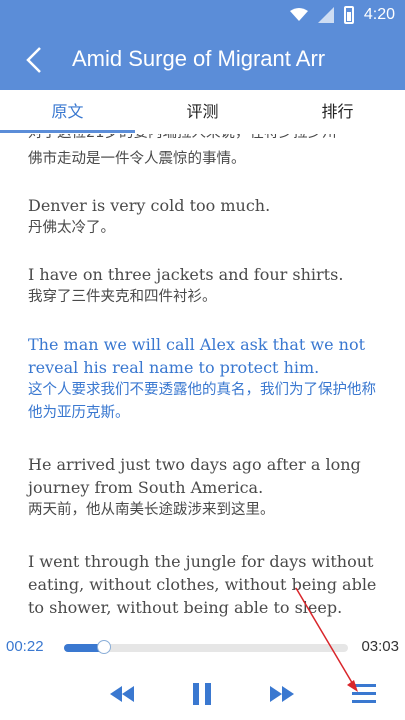 This screenshot has width=405, height=720. I want to click on fast-forward-icon, so click(282, 694).